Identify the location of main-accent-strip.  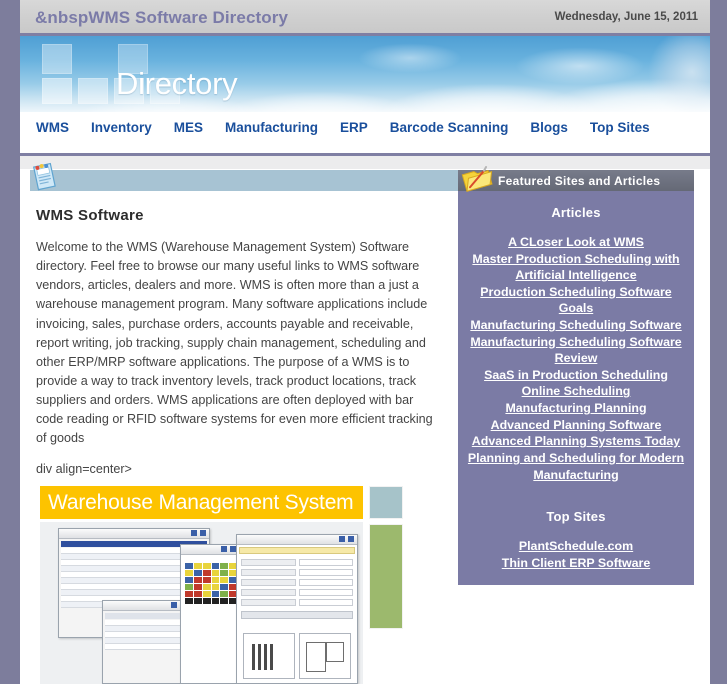
(244, 176).